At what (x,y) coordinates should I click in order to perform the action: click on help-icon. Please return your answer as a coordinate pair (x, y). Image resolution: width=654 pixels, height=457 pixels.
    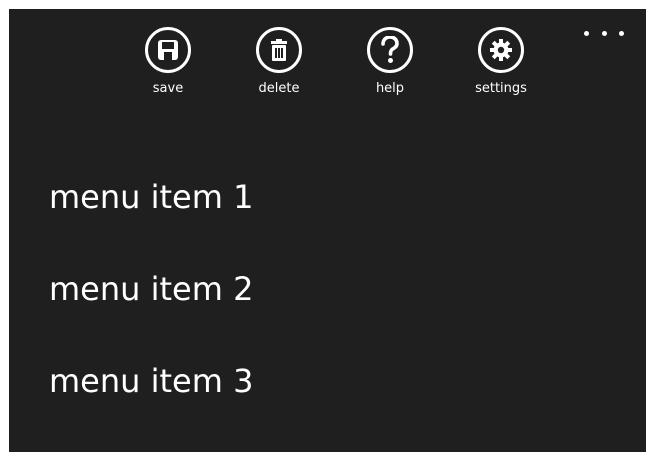
    Looking at the image, I should click on (390, 50).